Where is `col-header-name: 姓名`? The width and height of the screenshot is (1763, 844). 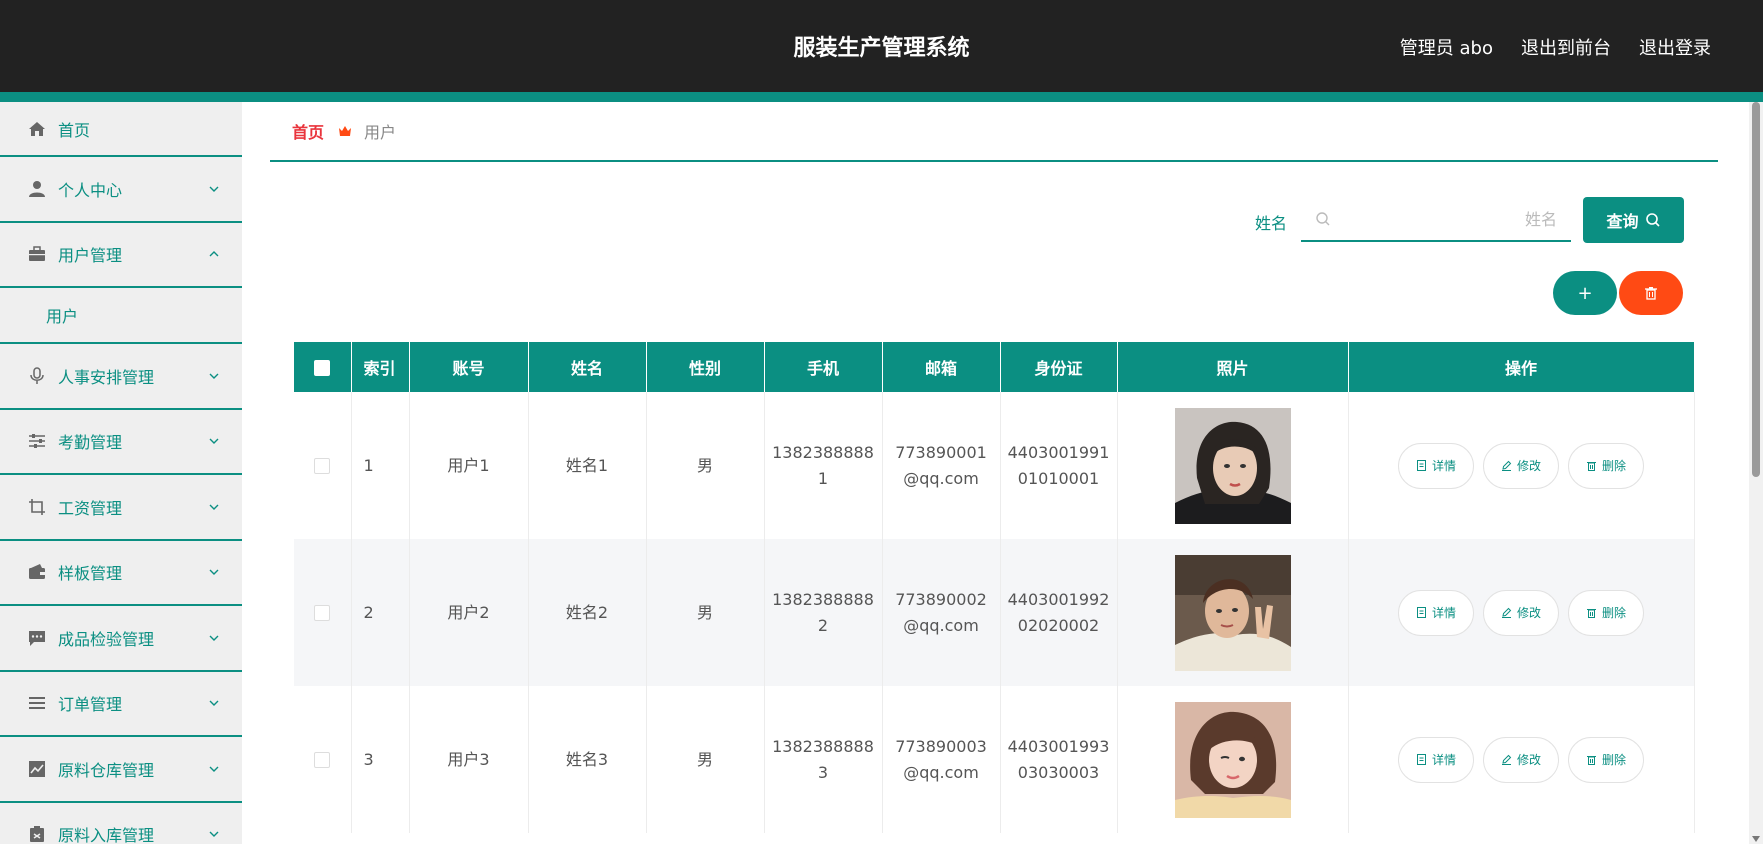 col-header-name: 姓名 is located at coordinates (587, 367).